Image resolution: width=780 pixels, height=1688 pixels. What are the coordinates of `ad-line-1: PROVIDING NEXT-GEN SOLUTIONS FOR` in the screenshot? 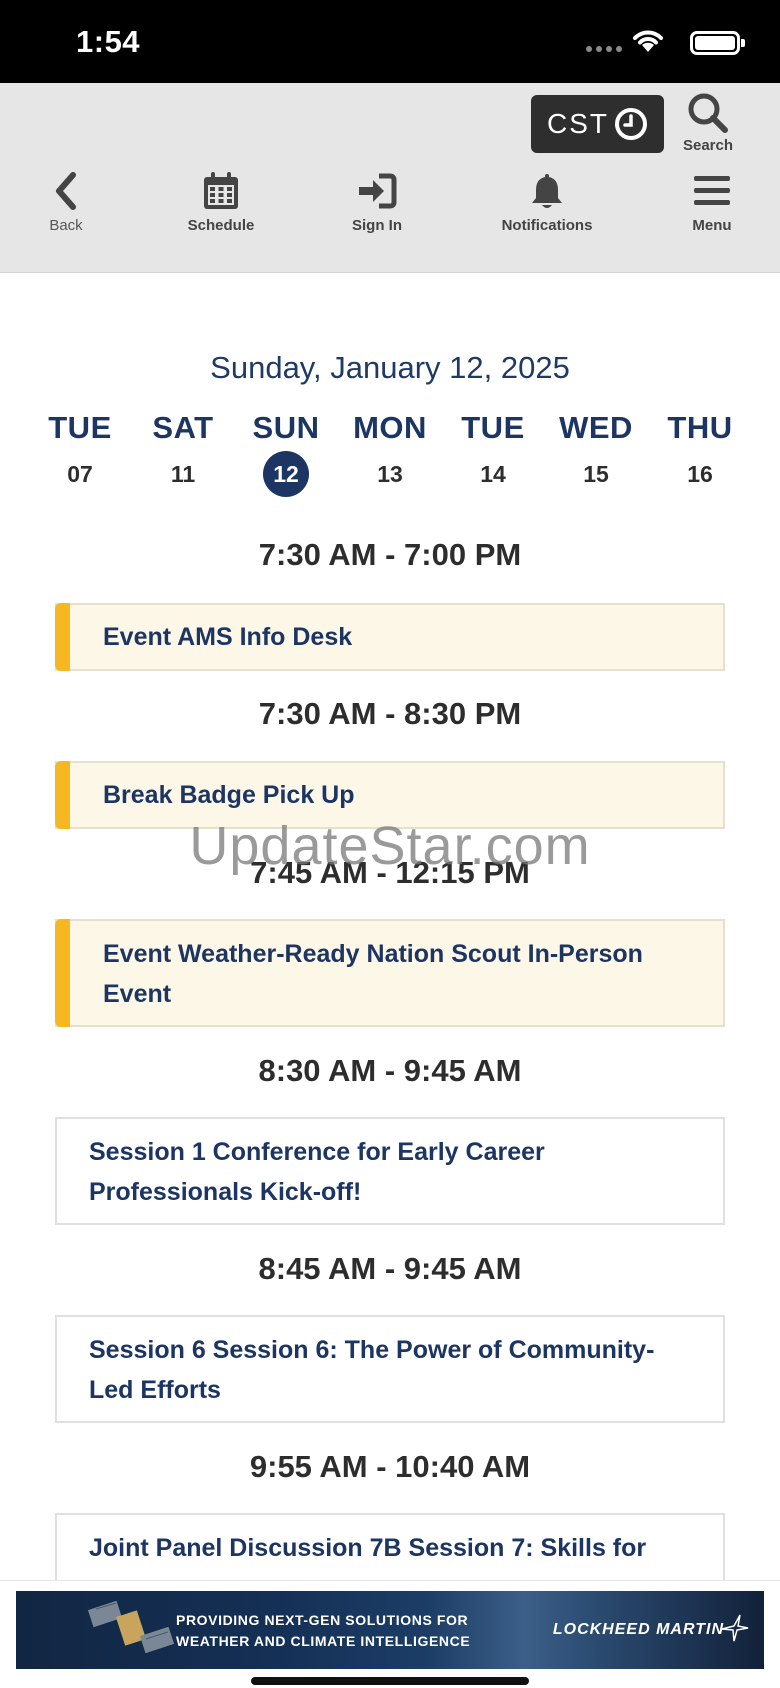 It's located at (322, 1620).